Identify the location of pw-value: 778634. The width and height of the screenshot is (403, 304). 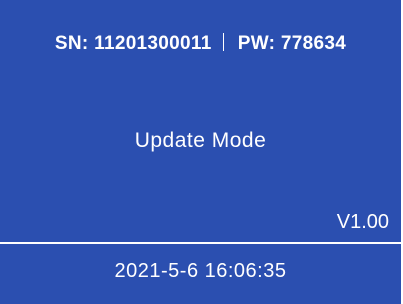
(313, 43).